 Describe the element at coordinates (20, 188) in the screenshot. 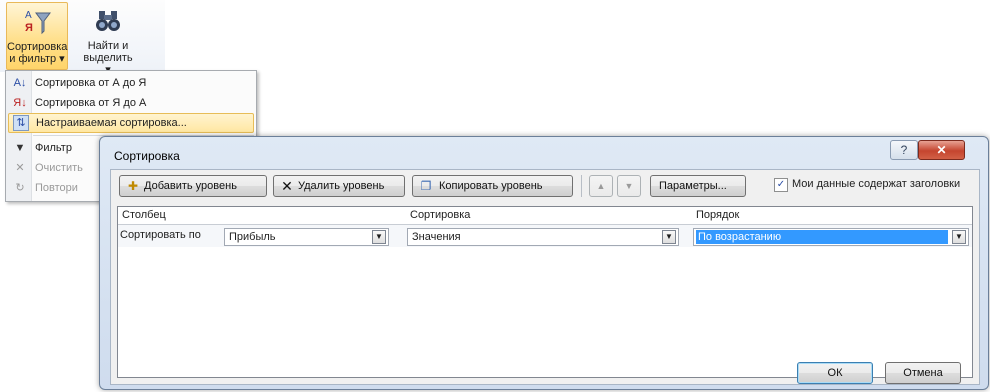

I see `reapply-icon: ↻` at that location.